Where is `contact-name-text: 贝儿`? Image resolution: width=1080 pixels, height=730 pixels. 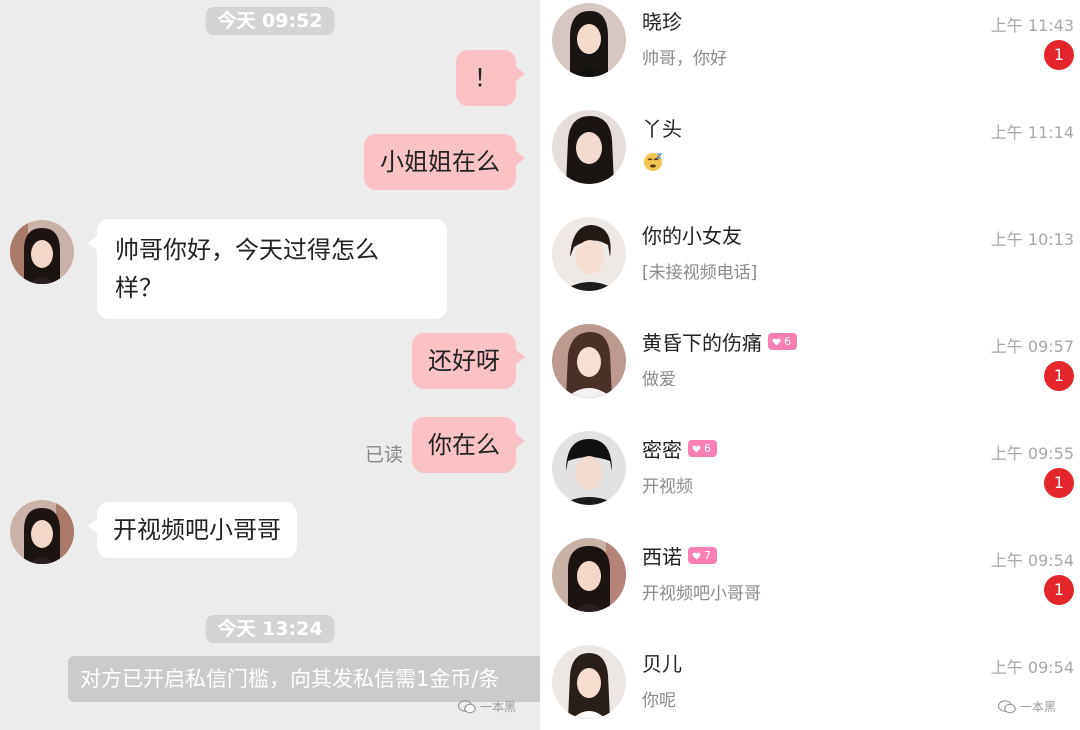 contact-name-text: 贝儿 is located at coordinates (662, 664).